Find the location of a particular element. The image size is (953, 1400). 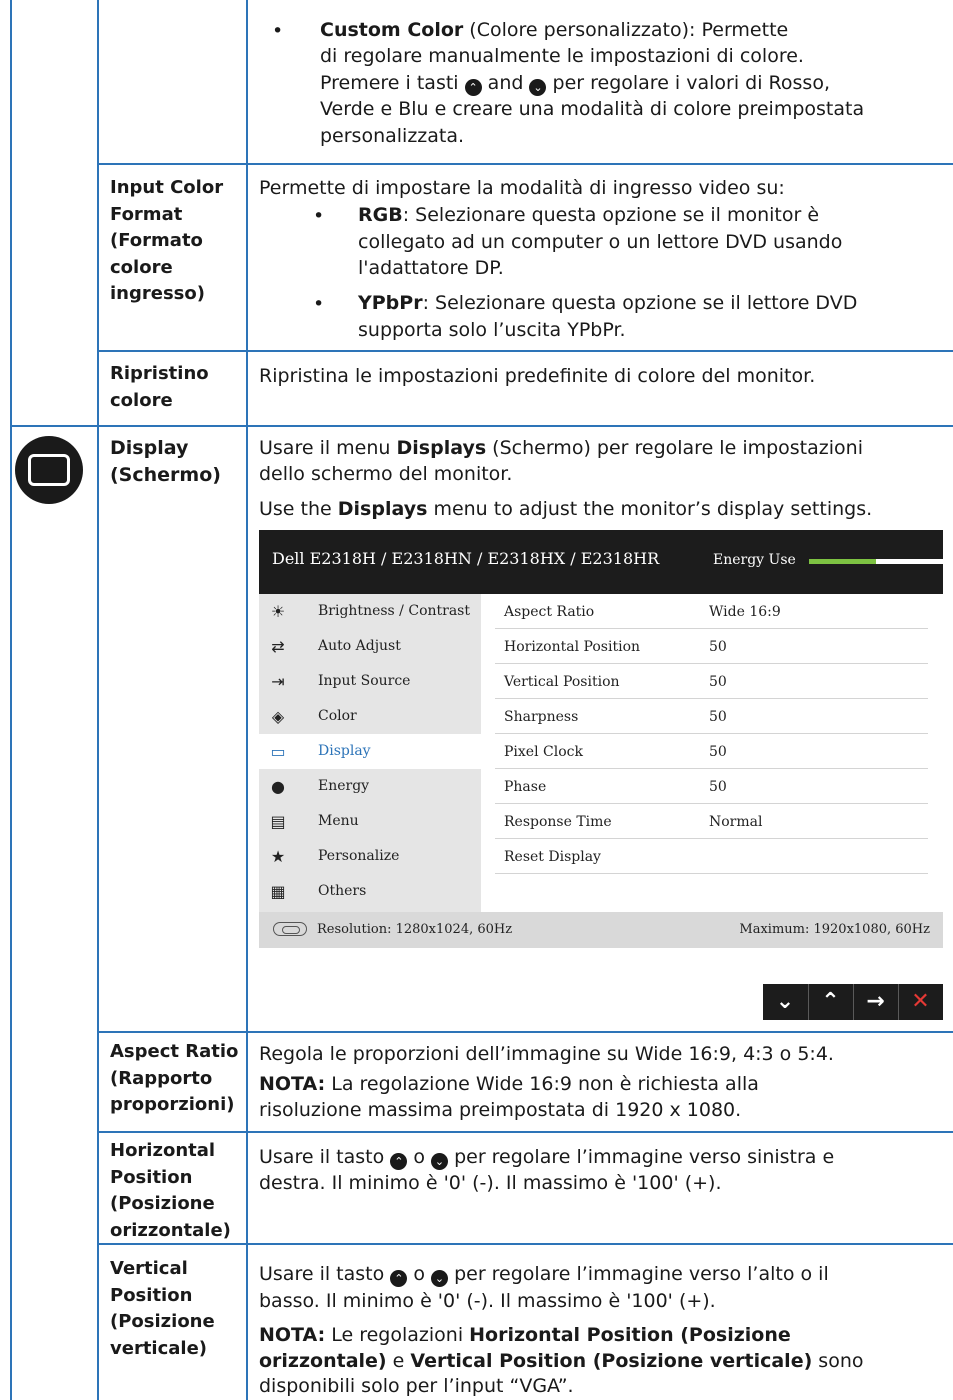

custom-color-line5: personalizzata. is located at coordinates (392, 136).